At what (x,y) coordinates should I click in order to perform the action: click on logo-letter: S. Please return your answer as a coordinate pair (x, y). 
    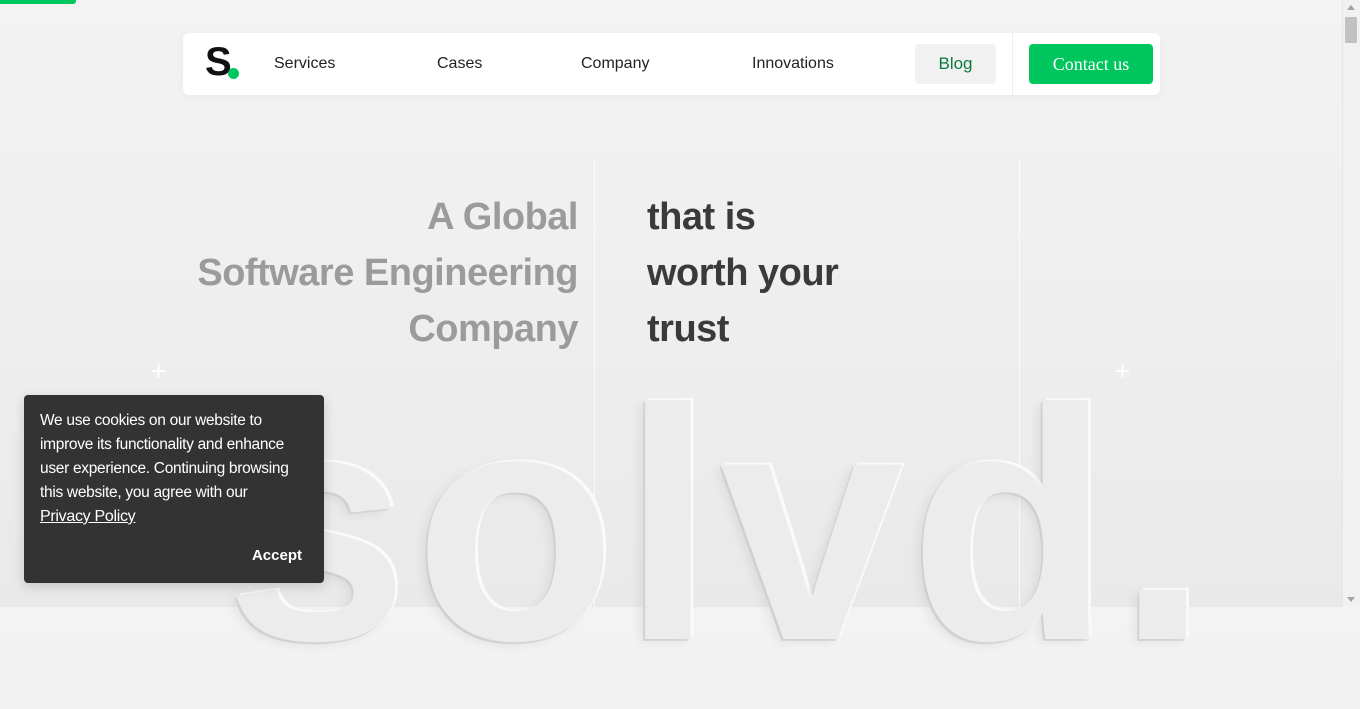
    Looking at the image, I should click on (218, 62).